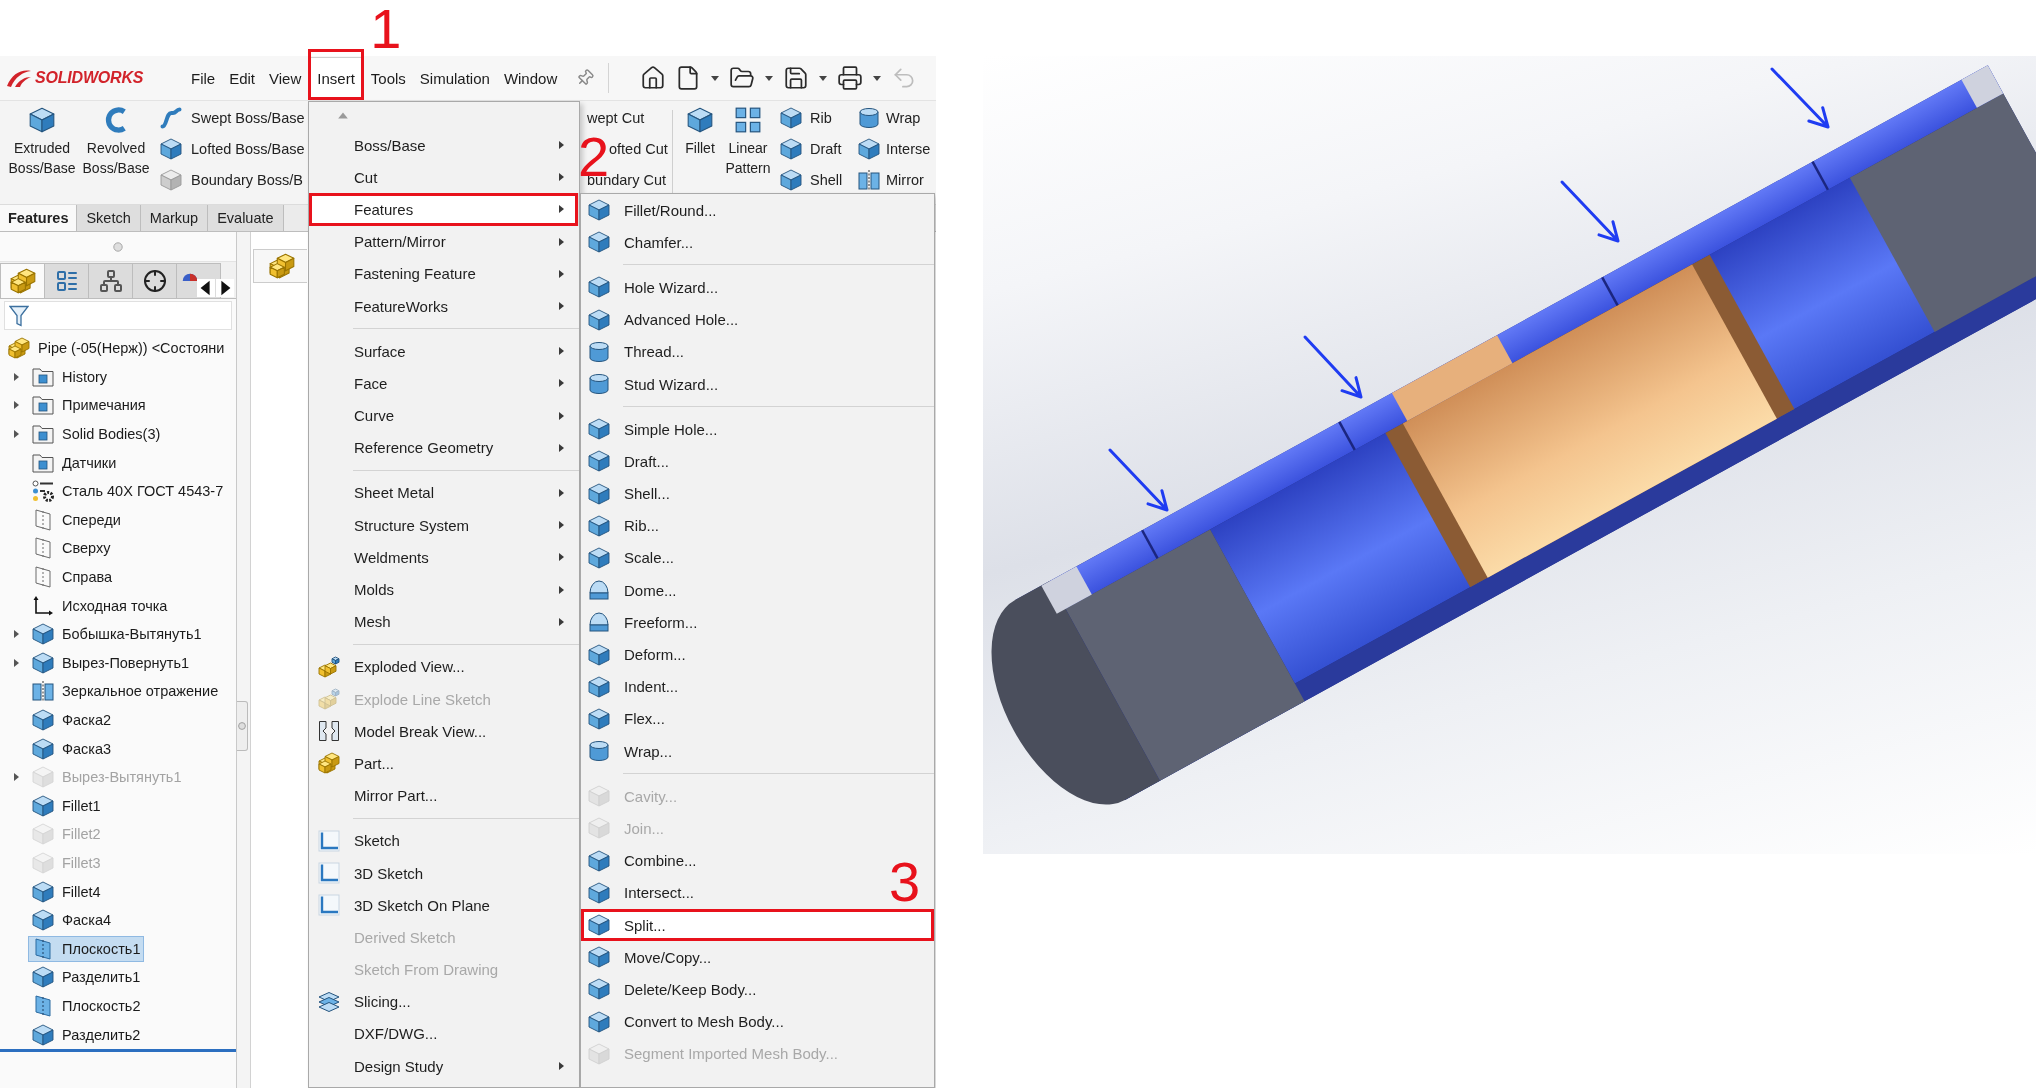 Image resolution: width=2036 pixels, height=1088 pixels. Describe the element at coordinates (86, 977) in the screenshot. I see `tree-item: Разделить1` at that location.